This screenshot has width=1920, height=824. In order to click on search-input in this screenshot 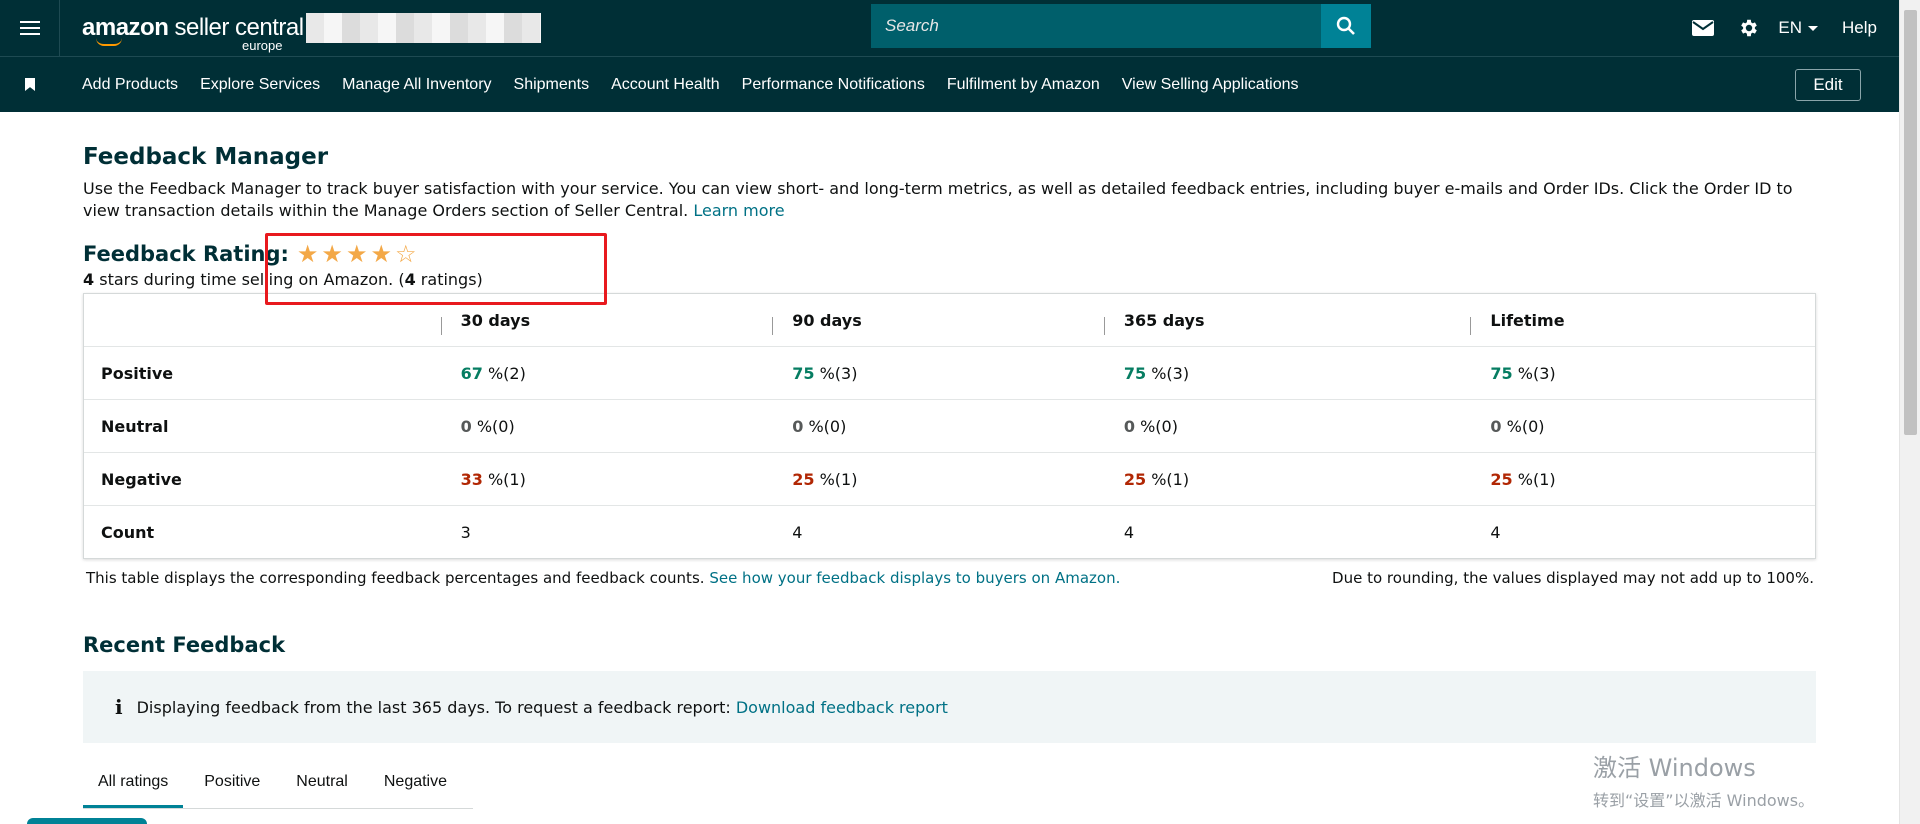, I will do `click(1096, 26)`.